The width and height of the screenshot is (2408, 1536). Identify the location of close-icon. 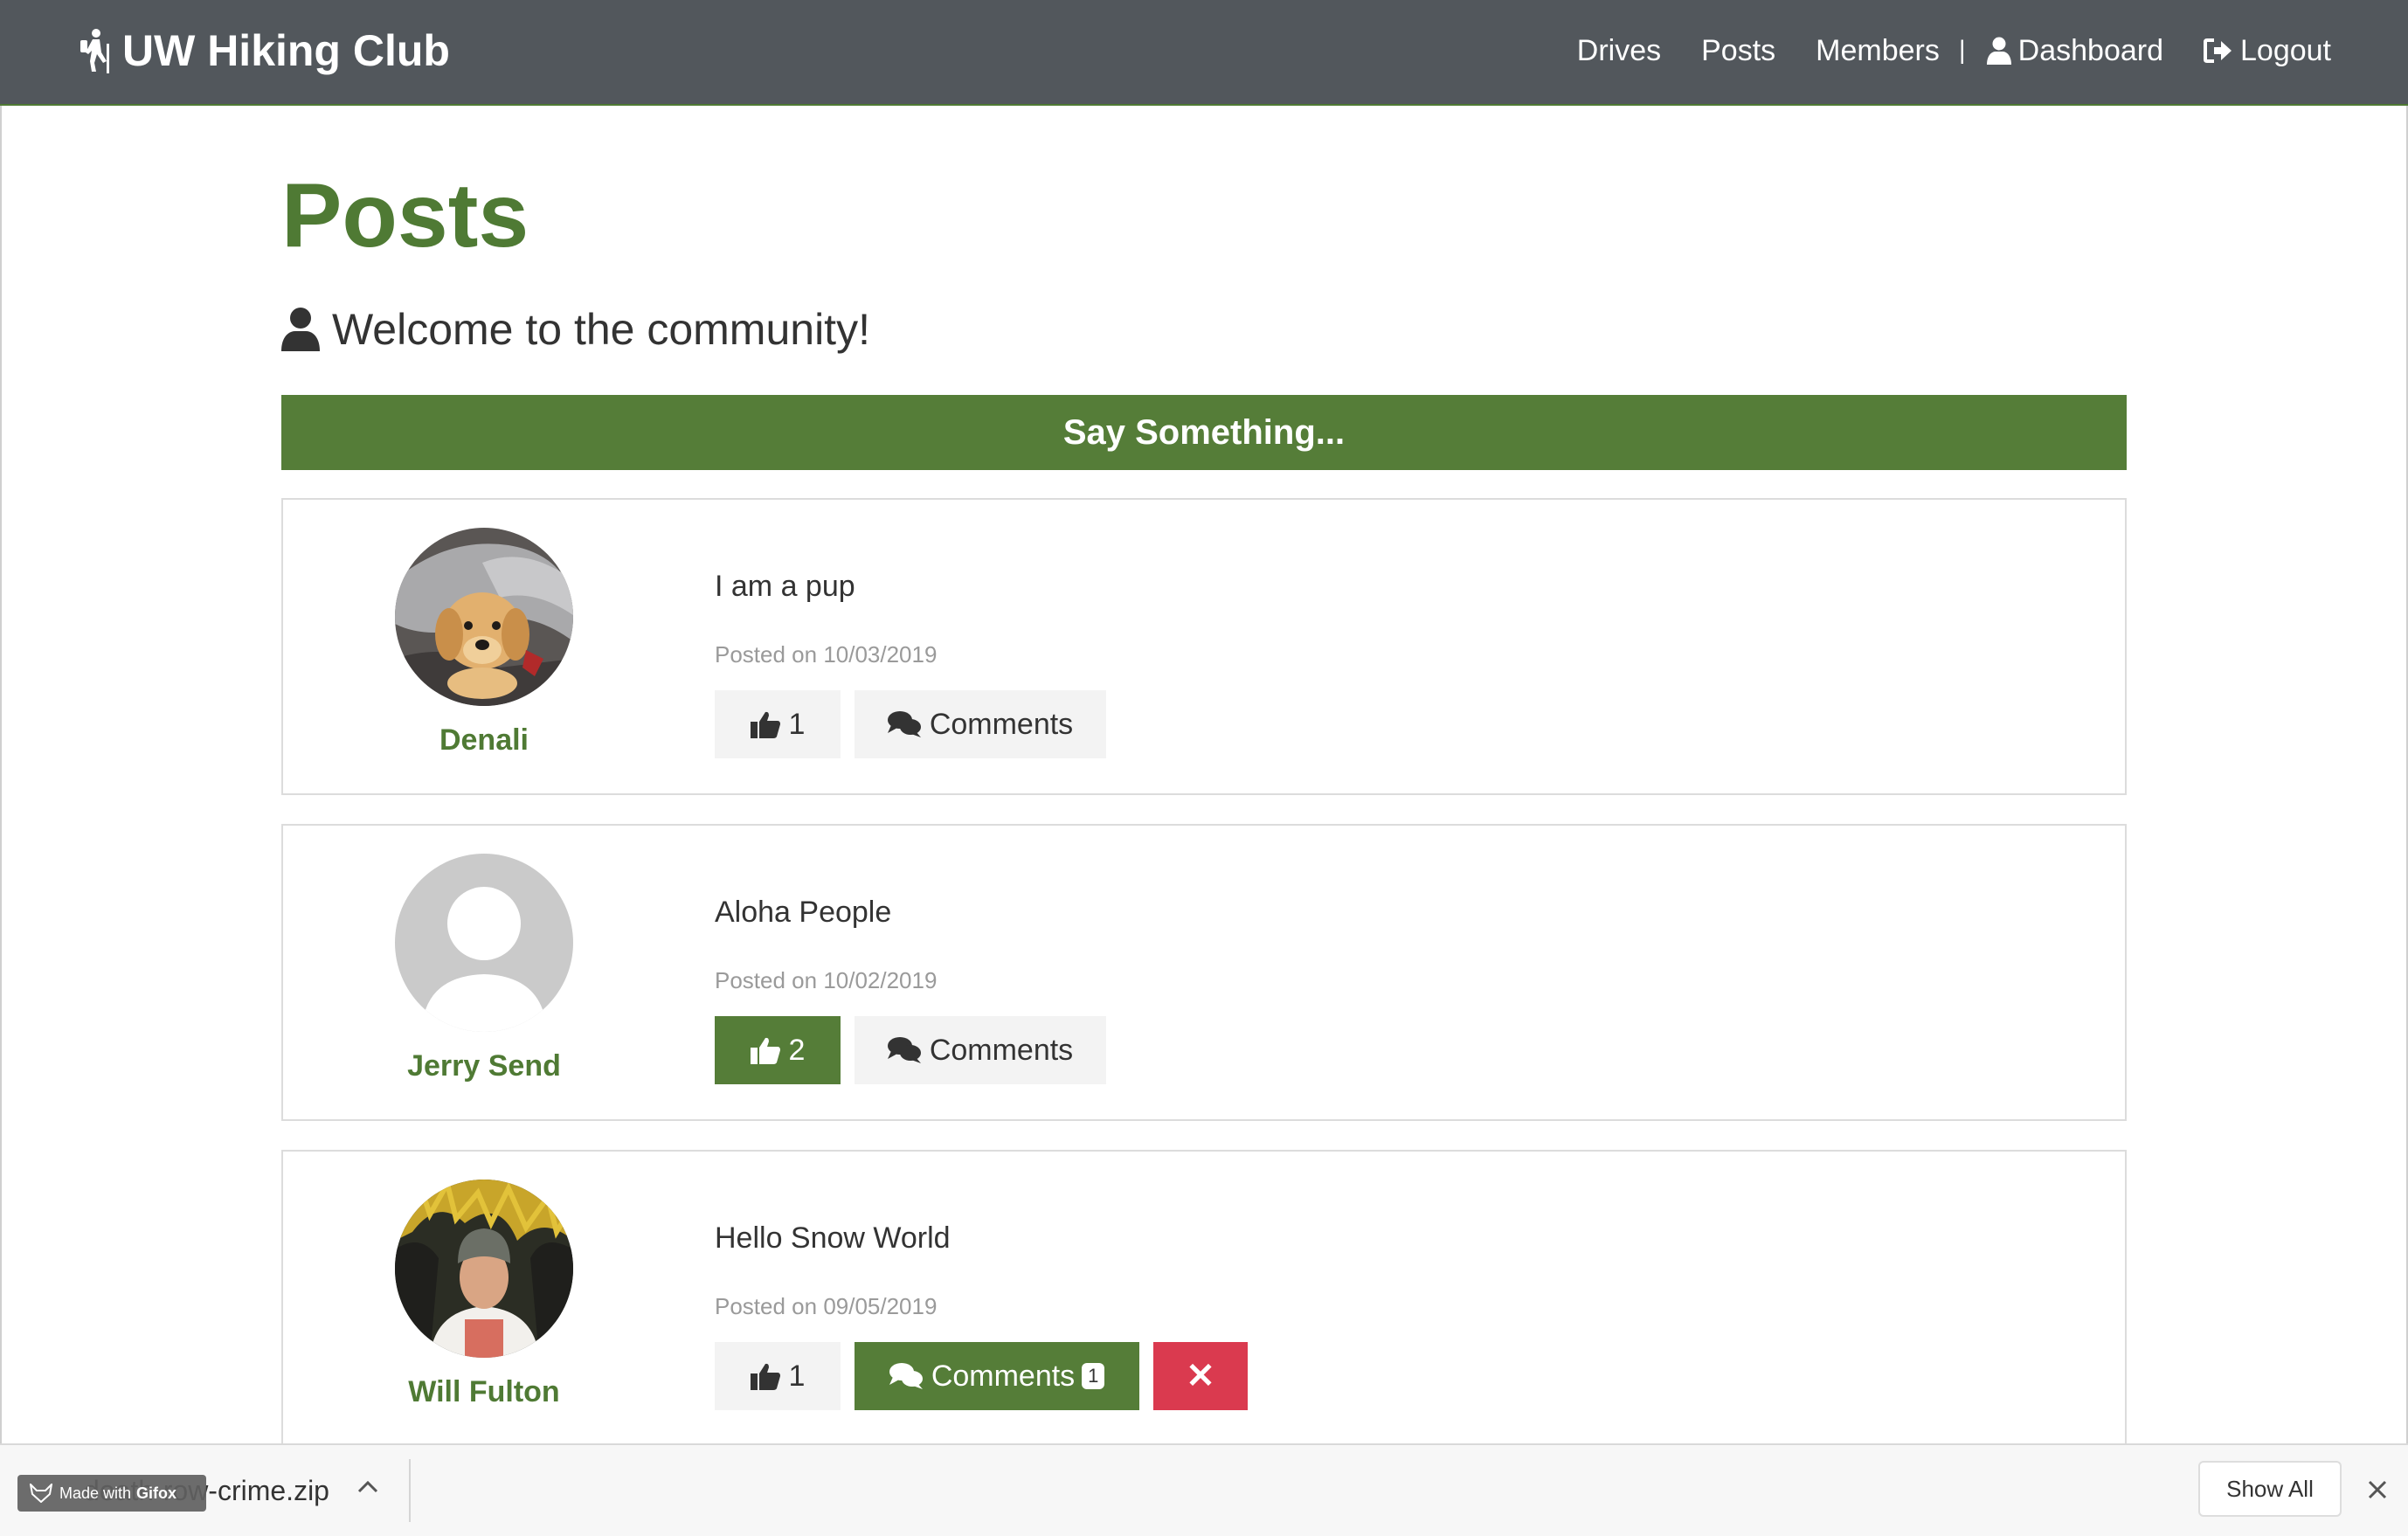
(2377, 1490).